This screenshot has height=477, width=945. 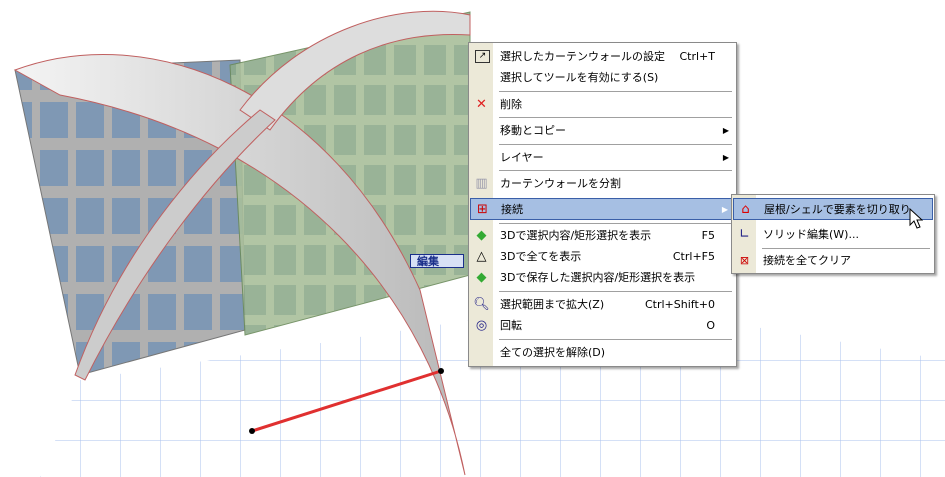 I want to click on show-selection-3d-icon: ◆, so click(x=481, y=235).